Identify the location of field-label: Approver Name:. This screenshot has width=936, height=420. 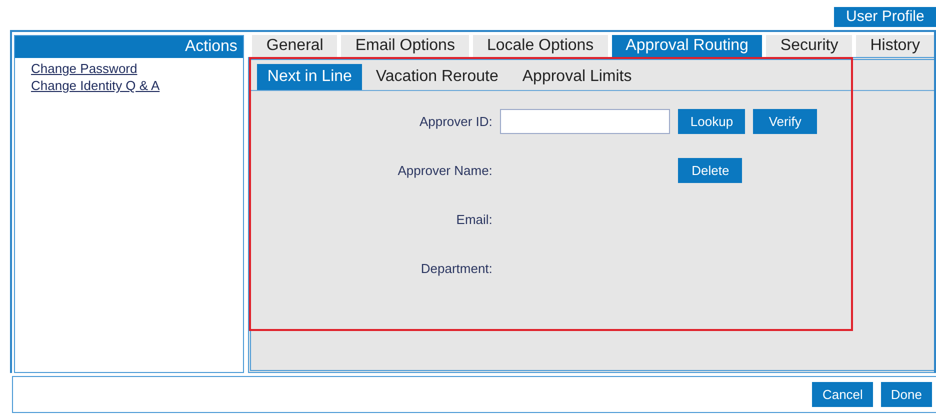
(444, 170).